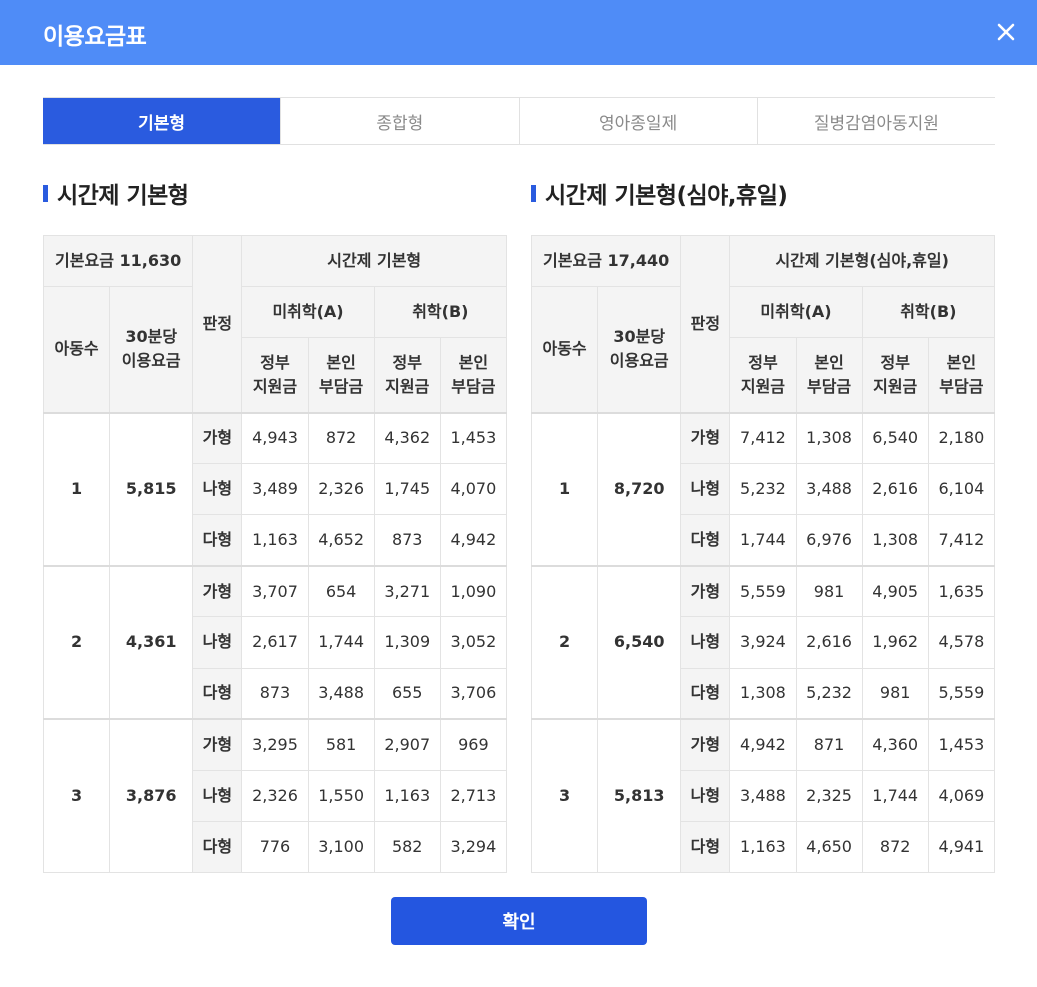 Image resolution: width=1037 pixels, height=987 pixels. What do you see at coordinates (118, 261) in the screenshot?
I see `base-fee-header: 기본요금 11,630` at bounding box center [118, 261].